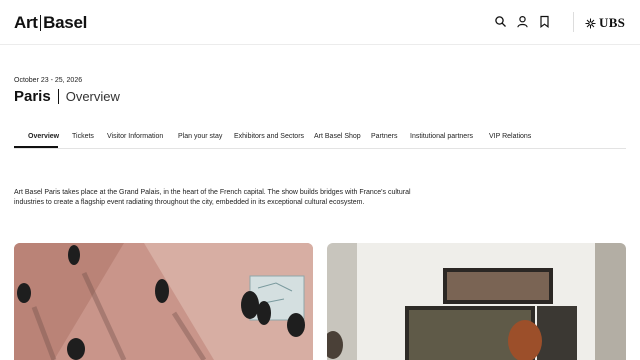 The height and width of the screenshot is (360, 640). What do you see at coordinates (26, 22) in the screenshot?
I see `logo-art: Art` at bounding box center [26, 22].